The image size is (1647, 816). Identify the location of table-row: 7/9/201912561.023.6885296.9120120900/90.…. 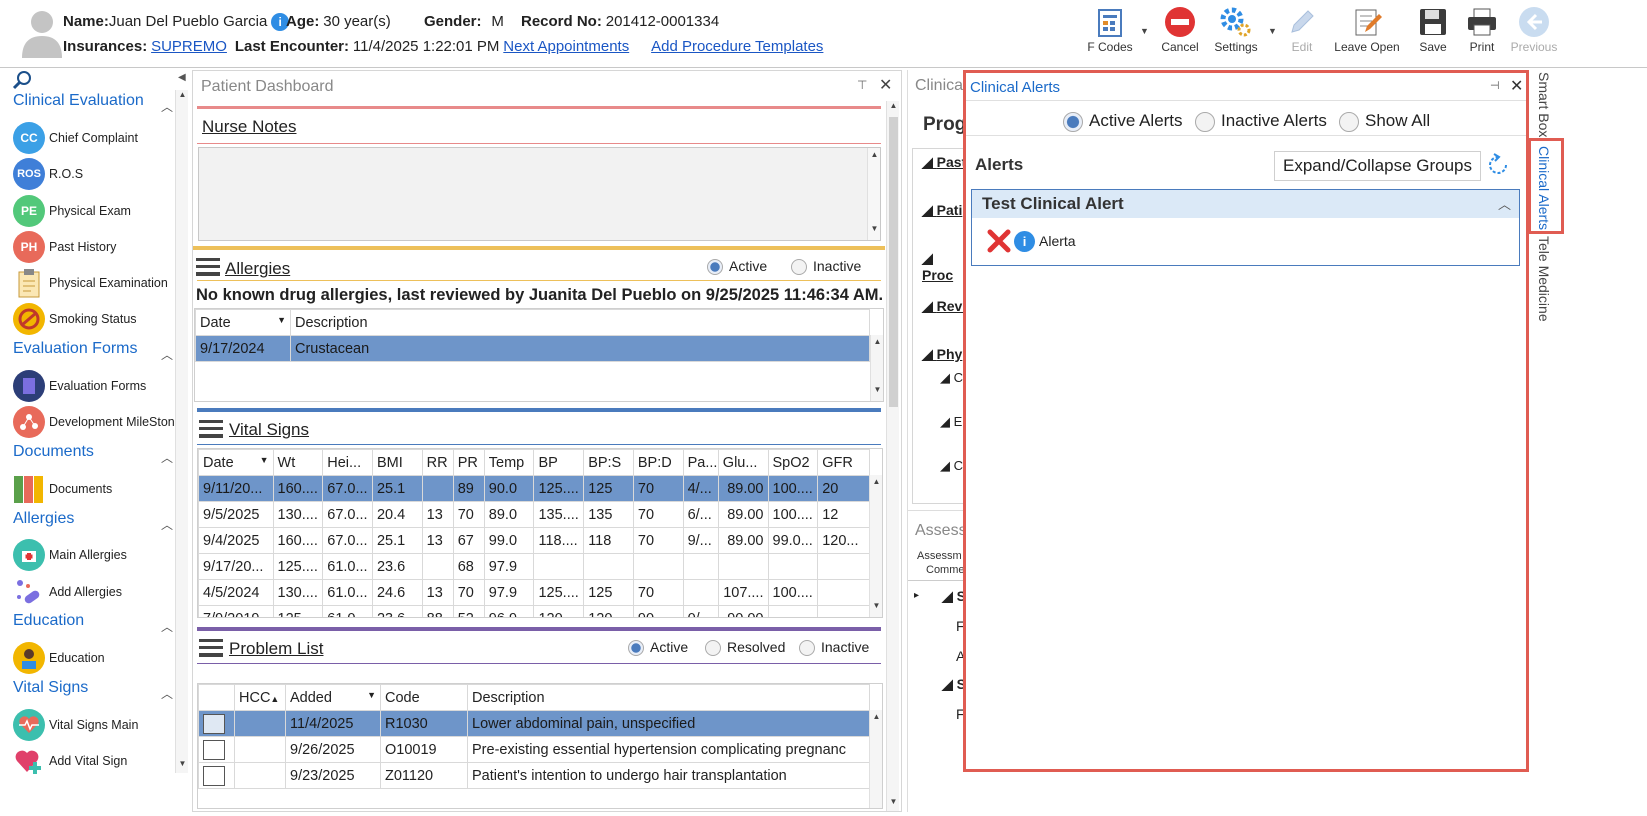
(534, 611).